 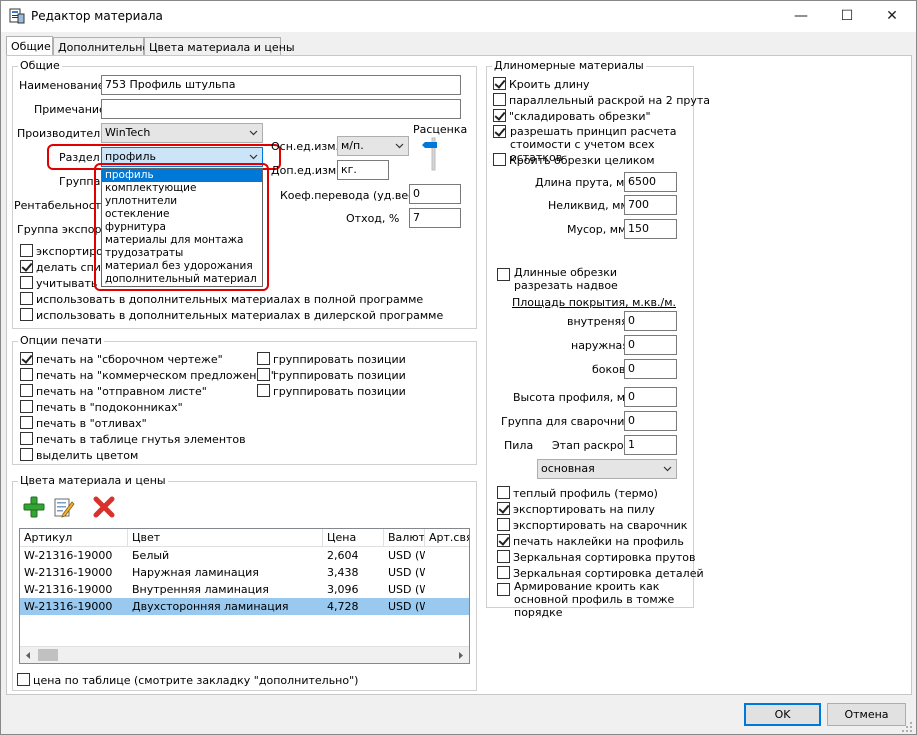 What do you see at coordinates (181, 227) in the screenshot?
I see `dropdown-highlight` at bounding box center [181, 227].